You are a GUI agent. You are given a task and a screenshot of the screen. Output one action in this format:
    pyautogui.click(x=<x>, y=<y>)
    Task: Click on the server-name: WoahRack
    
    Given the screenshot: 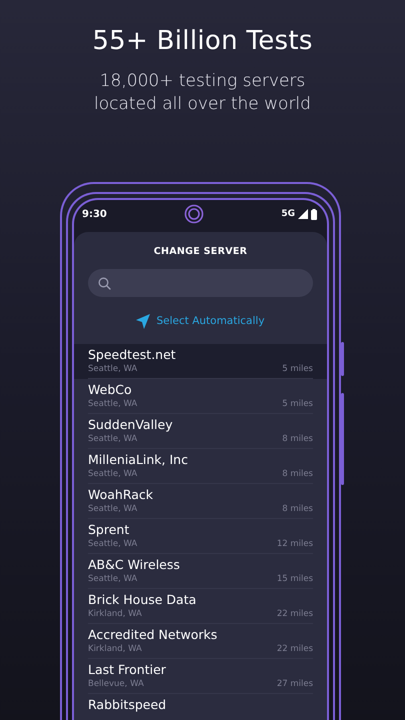 What is the action you would take?
    pyautogui.click(x=121, y=495)
    